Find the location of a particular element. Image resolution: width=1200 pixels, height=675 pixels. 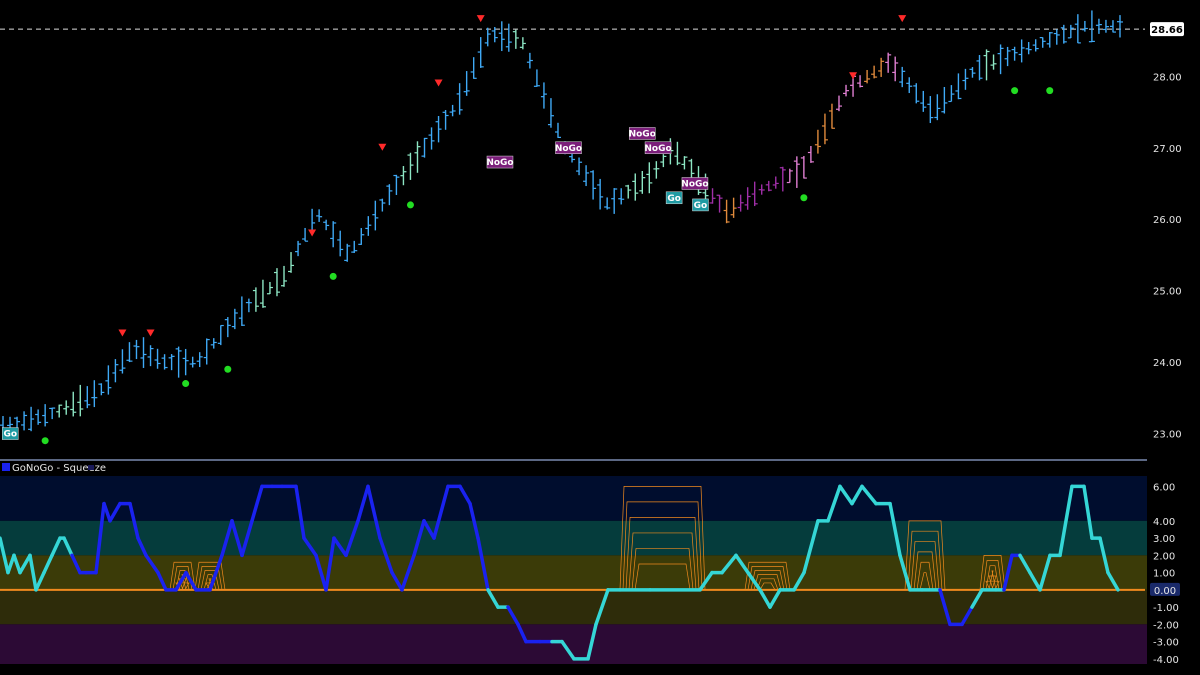

oscillator-tick-label: 1.00 is located at coordinates (1164, 574).